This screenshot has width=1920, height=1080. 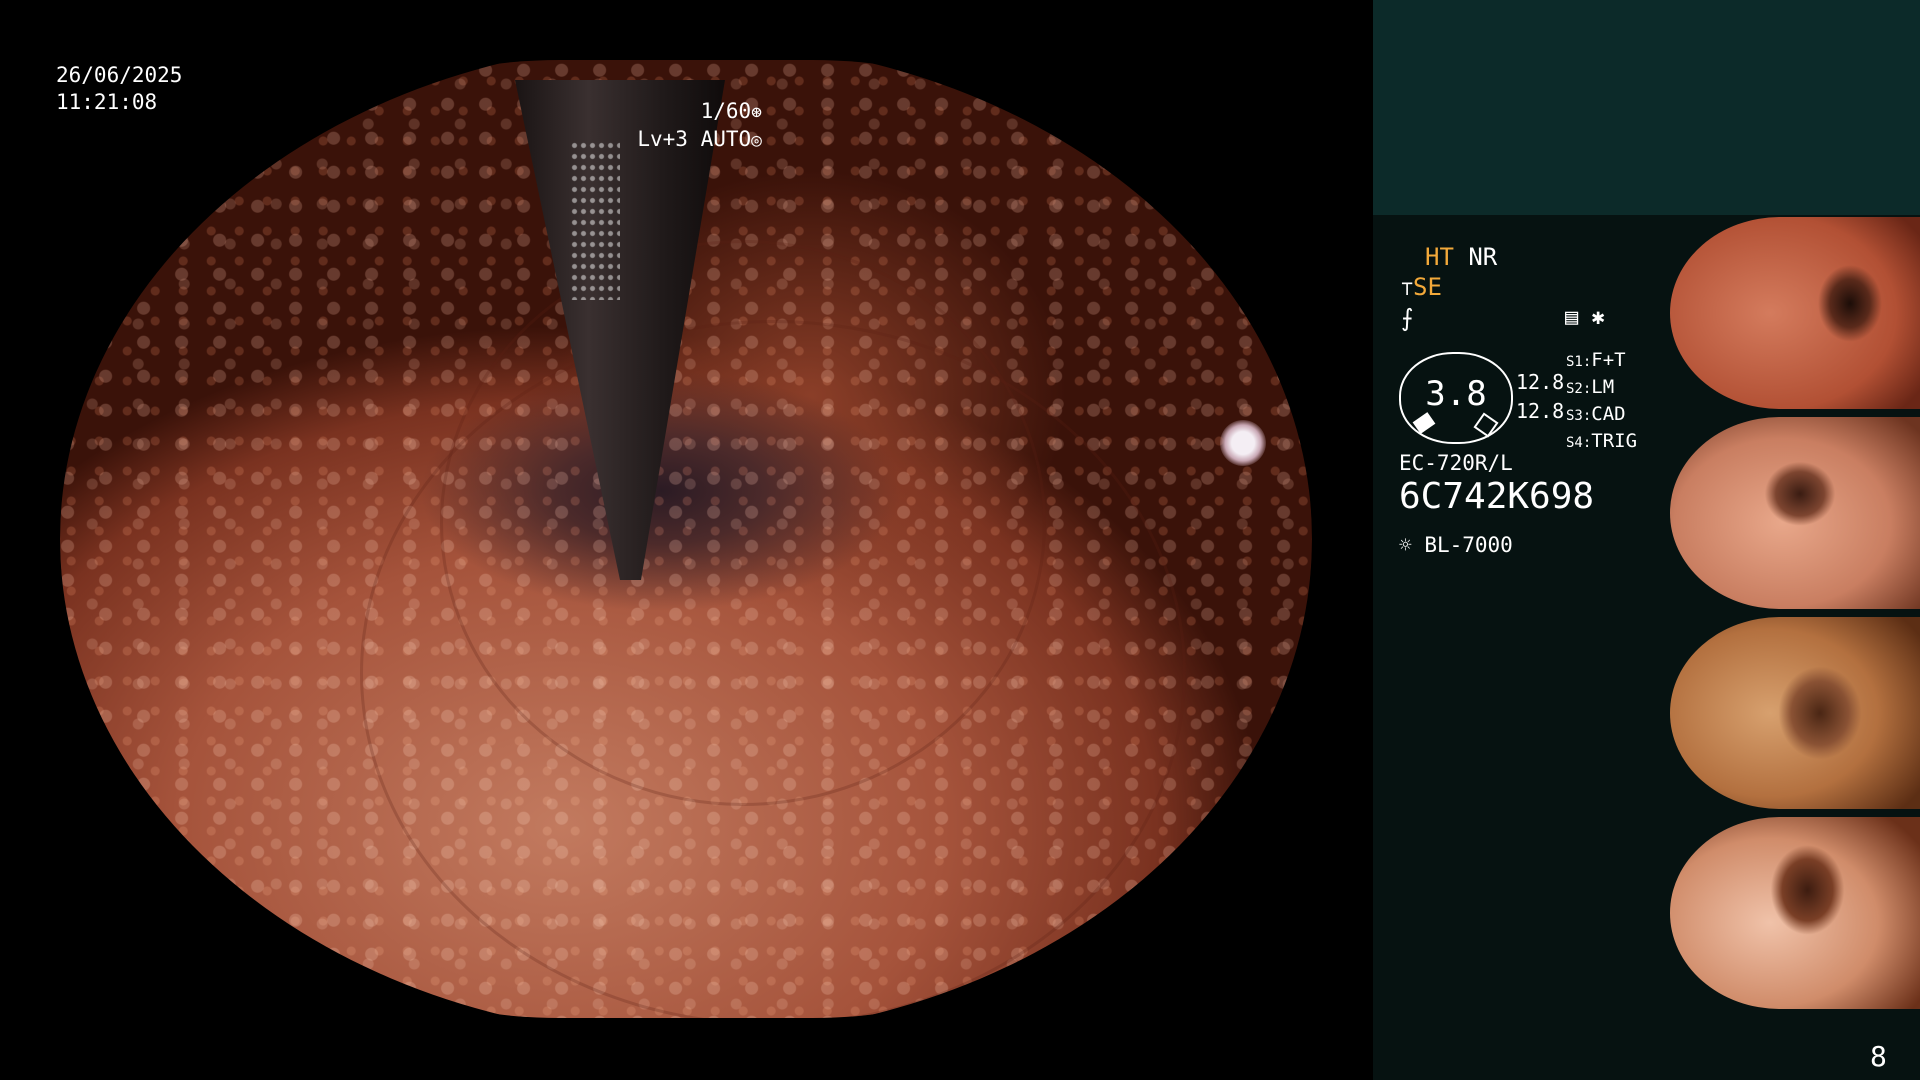 I want to click on scope-serial: 6C742K698, so click(x=1497, y=496).